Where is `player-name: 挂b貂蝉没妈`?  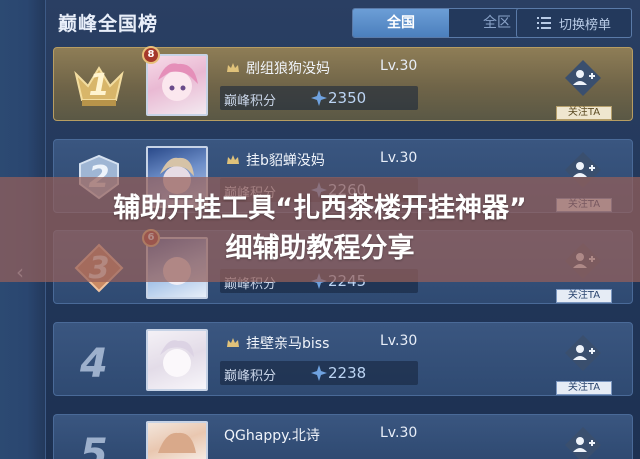
player-name: 挂b貂蝉没妈 is located at coordinates (285, 161).